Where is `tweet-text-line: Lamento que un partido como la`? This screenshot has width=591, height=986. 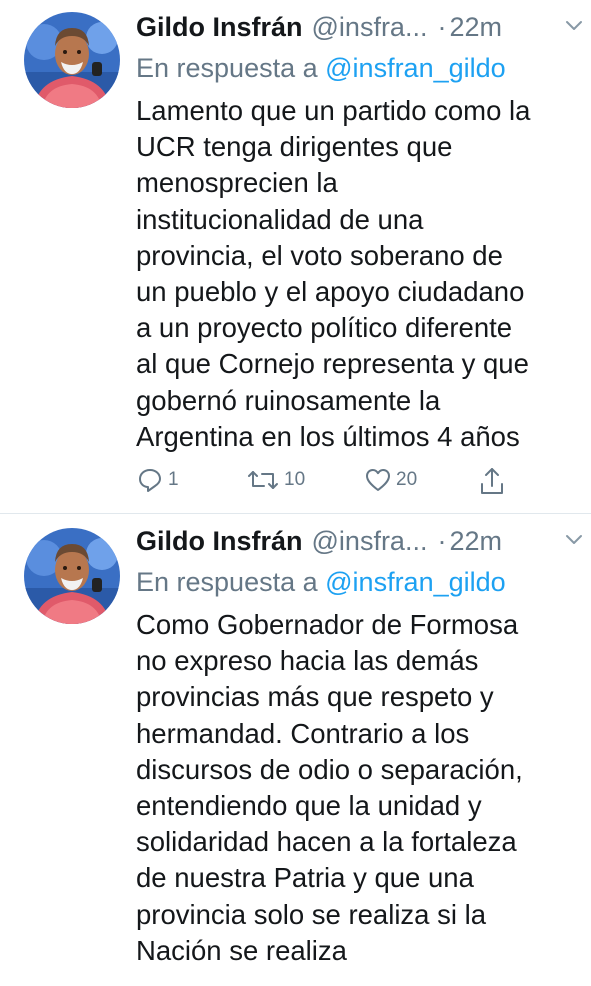 tweet-text-line: Lamento que un partido como la is located at coordinates (333, 110).